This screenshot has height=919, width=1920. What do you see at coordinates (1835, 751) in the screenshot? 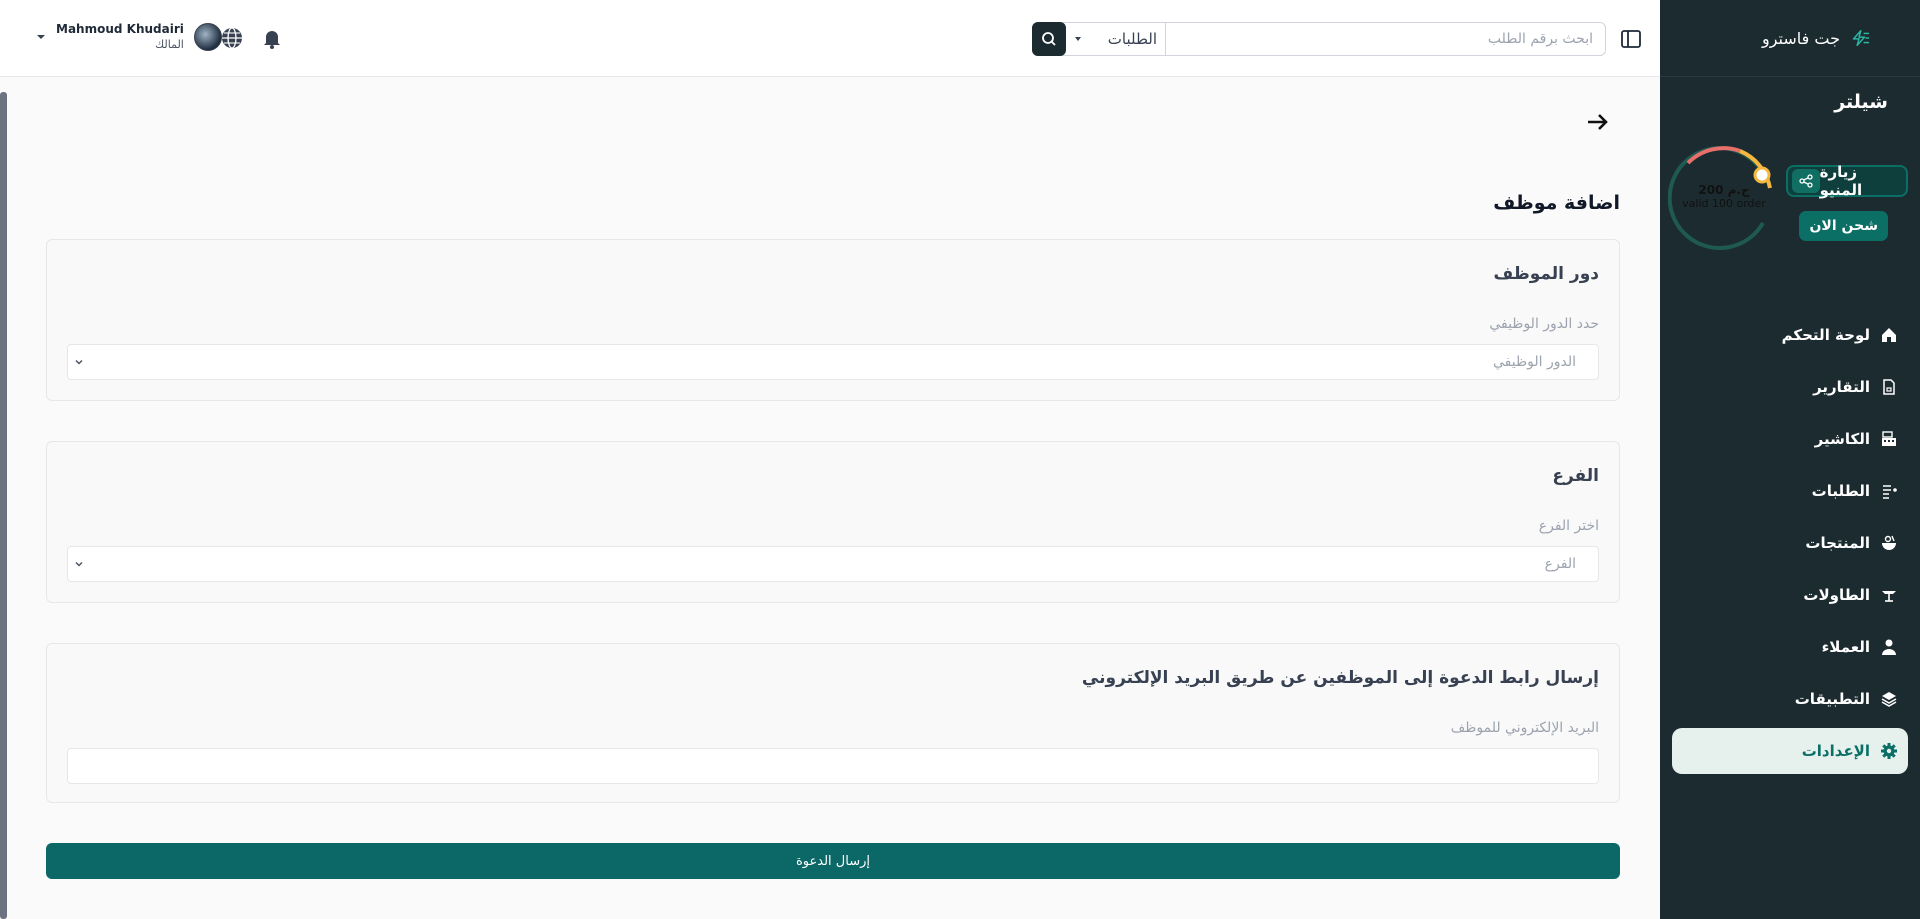
I see `sidebar-item-label: الإعدادات` at bounding box center [1835, 751].